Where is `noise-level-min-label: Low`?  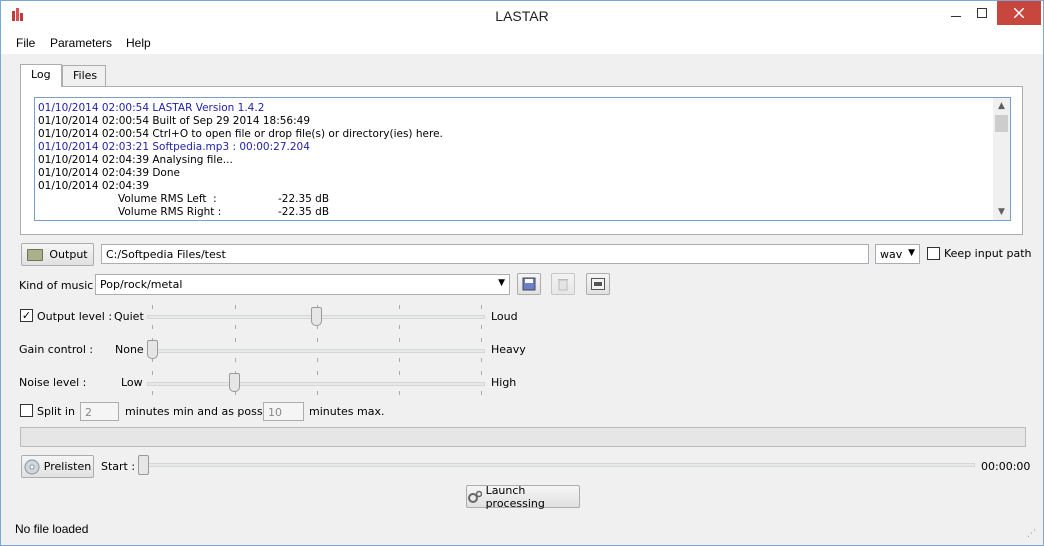
noise-level-min-label: Low is located at coordinates (132, 382).